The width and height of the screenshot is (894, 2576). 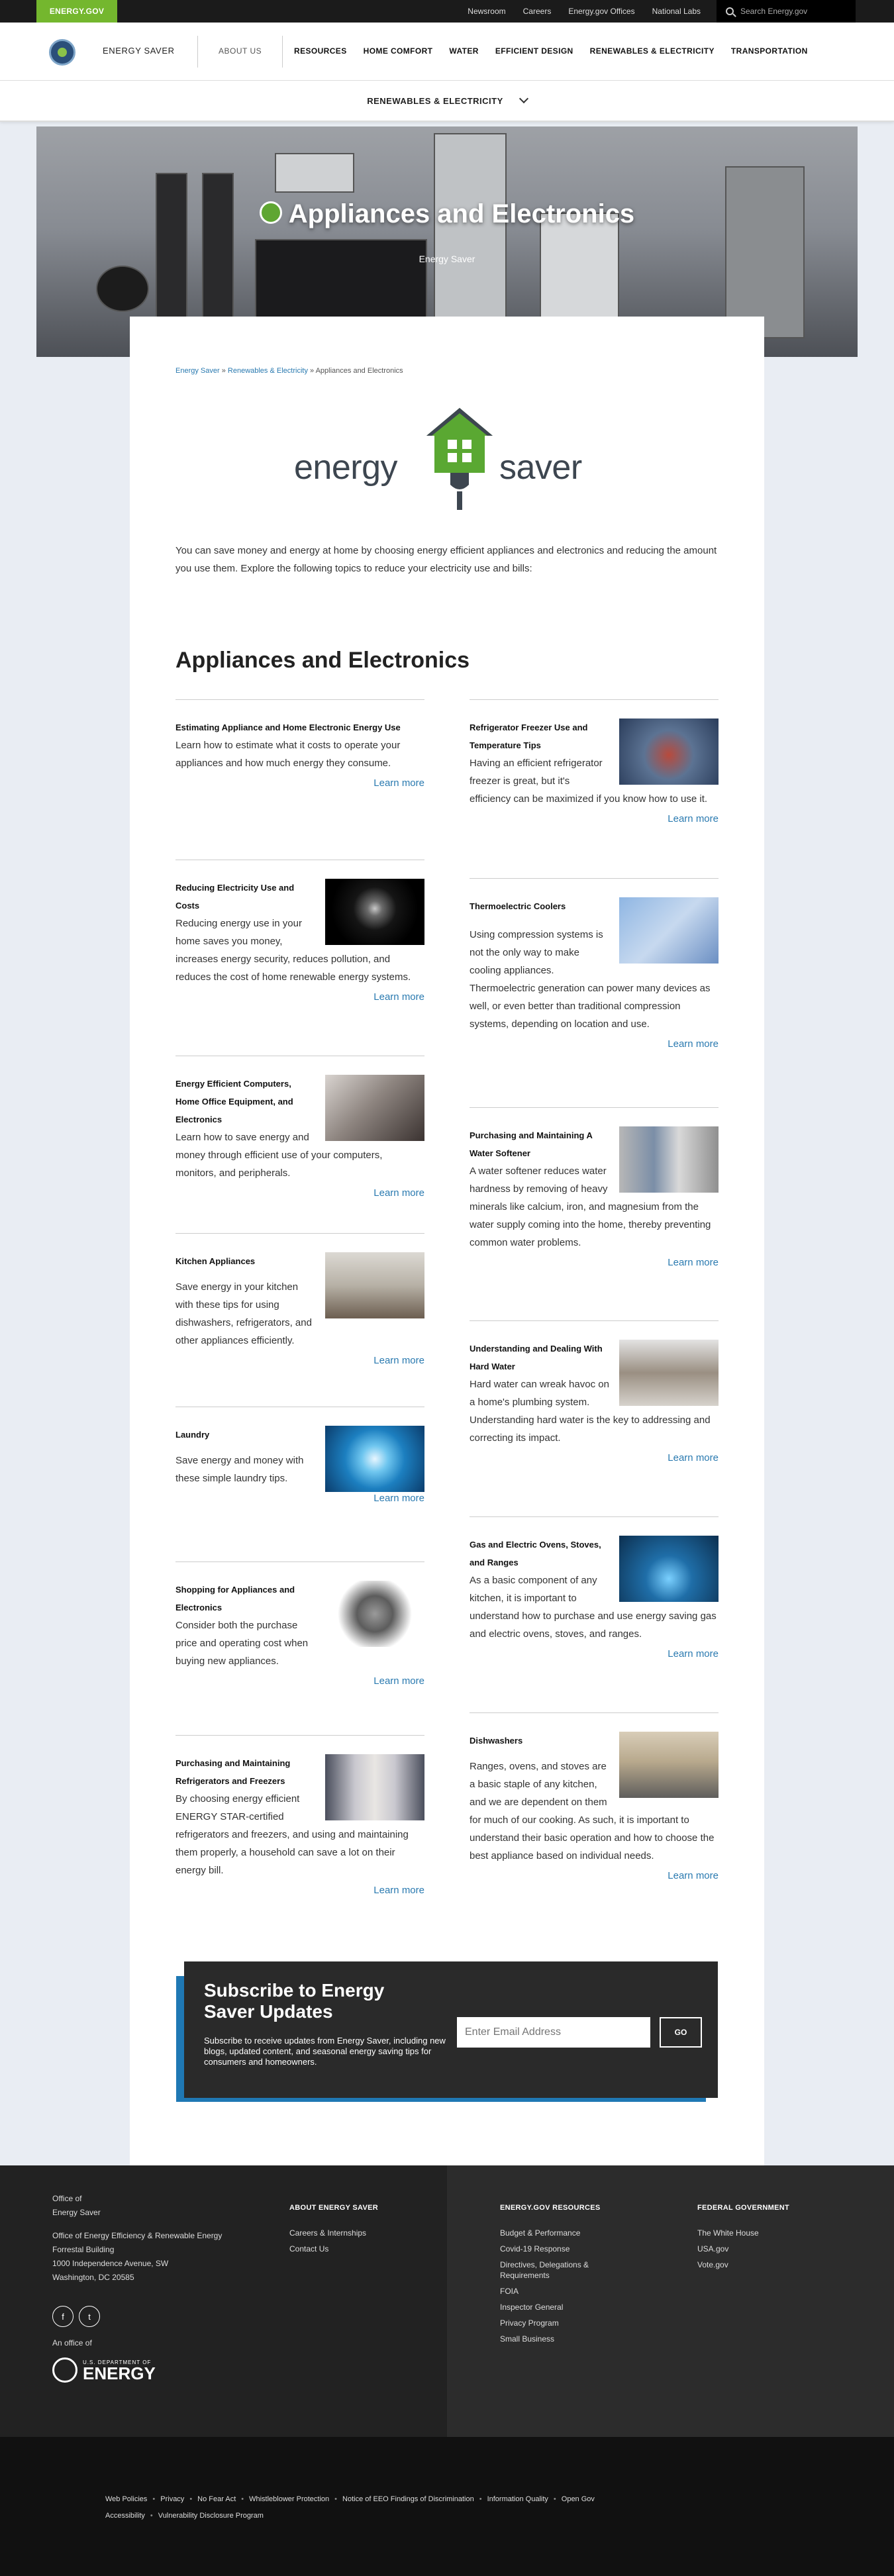 I want to click on nav-about-us: ABOUT US, so click(x=240, y=51).